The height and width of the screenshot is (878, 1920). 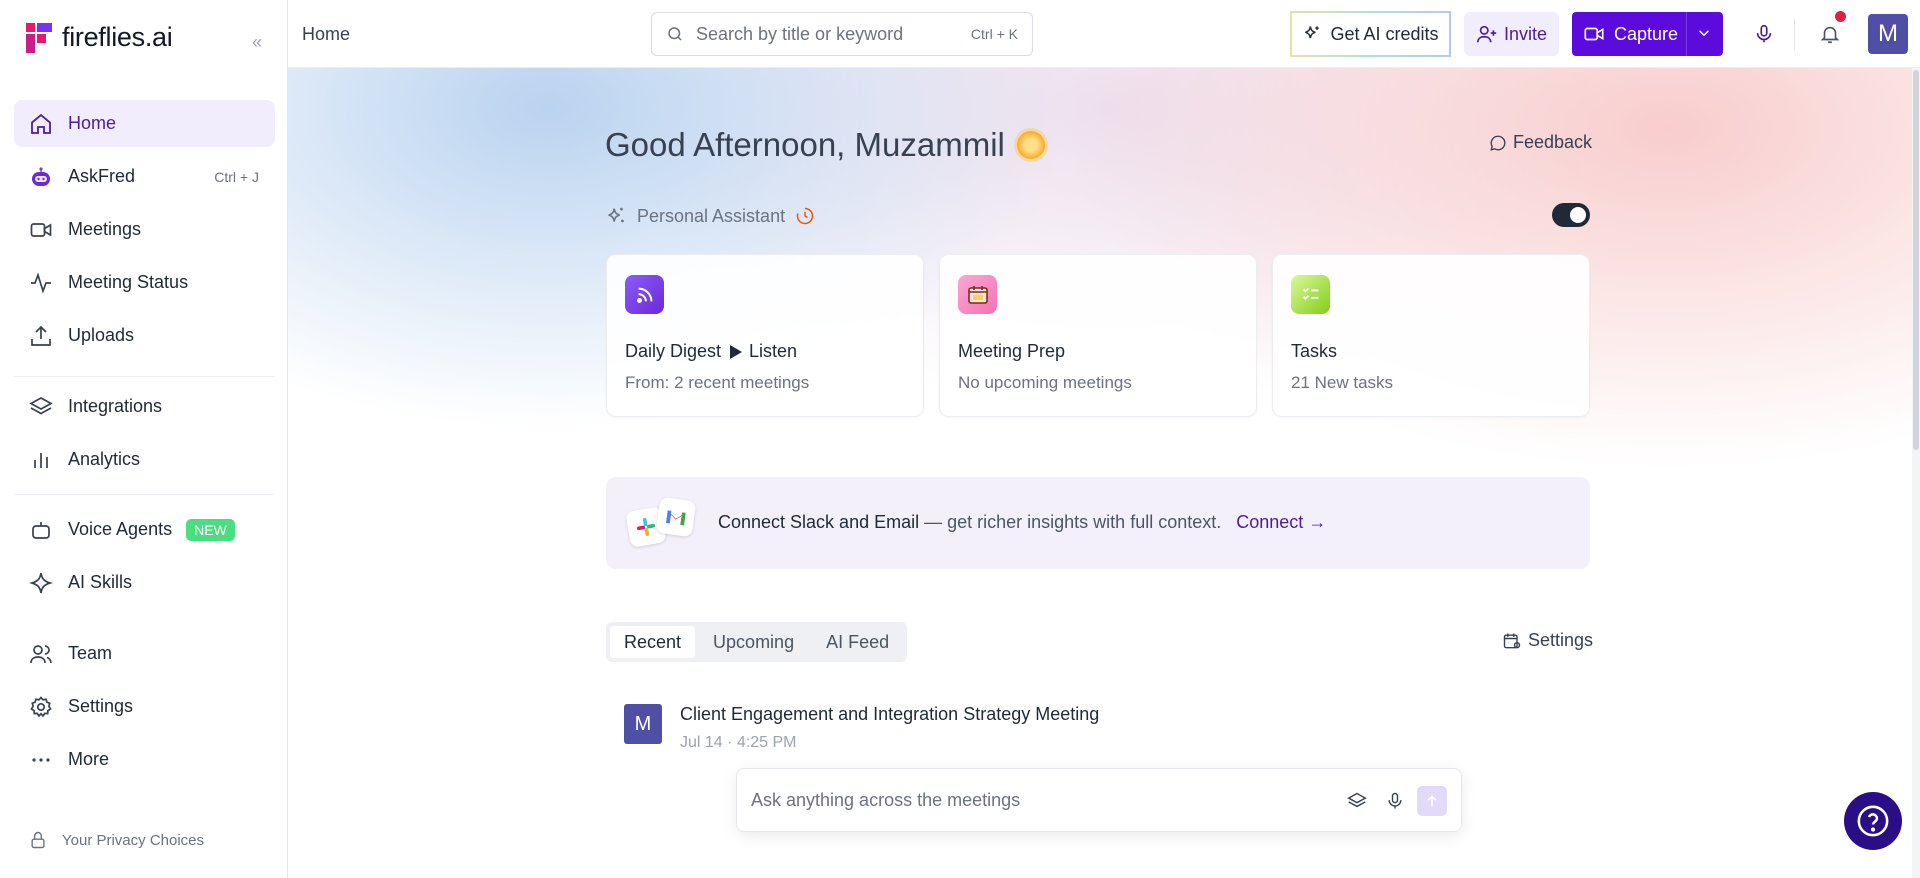 I want to click on search-shortcut: Ctrl + K, so click(x=994, y=34).